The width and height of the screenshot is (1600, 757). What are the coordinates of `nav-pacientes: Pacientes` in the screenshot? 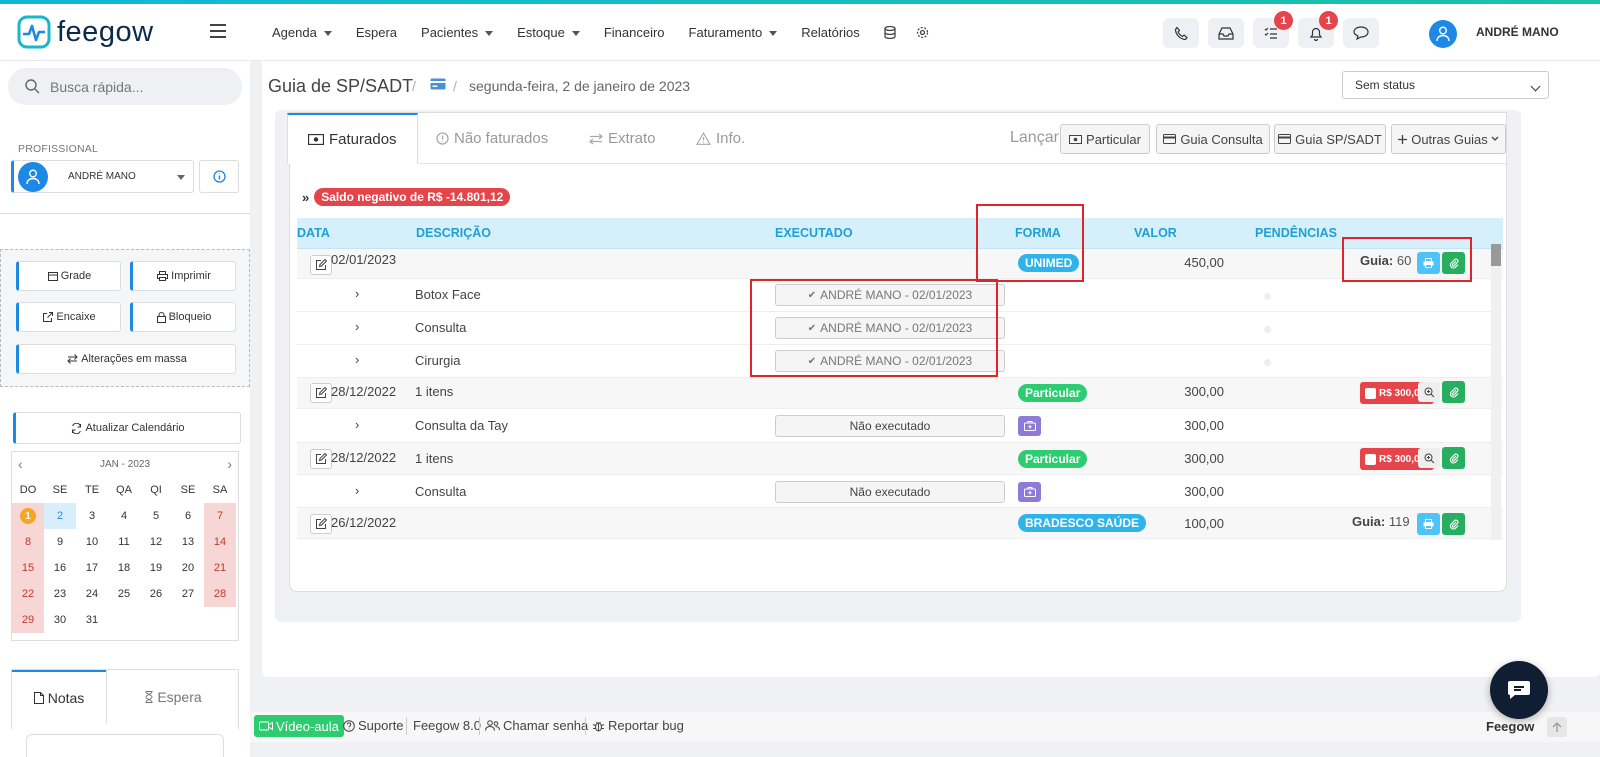 It's located at (457, 32).